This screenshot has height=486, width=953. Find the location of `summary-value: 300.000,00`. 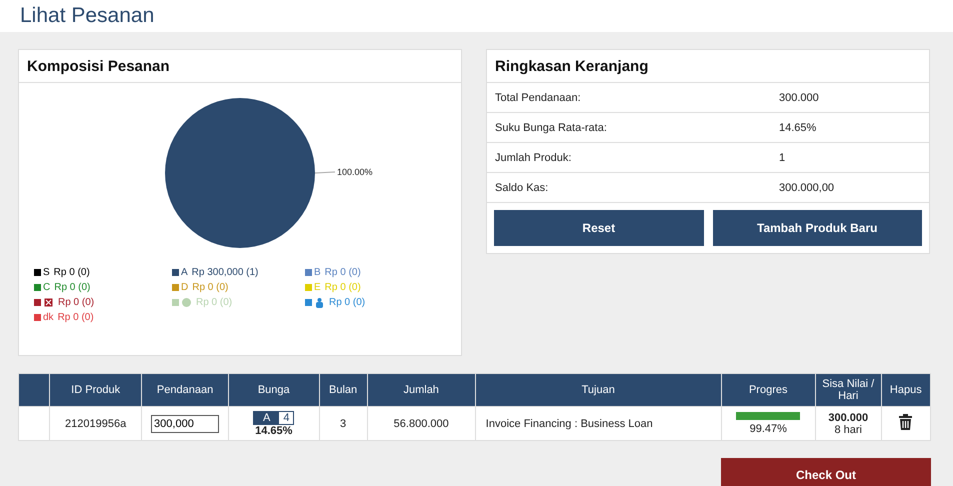

summary-value: 300.000,00 is located at coordinates (806, 188).